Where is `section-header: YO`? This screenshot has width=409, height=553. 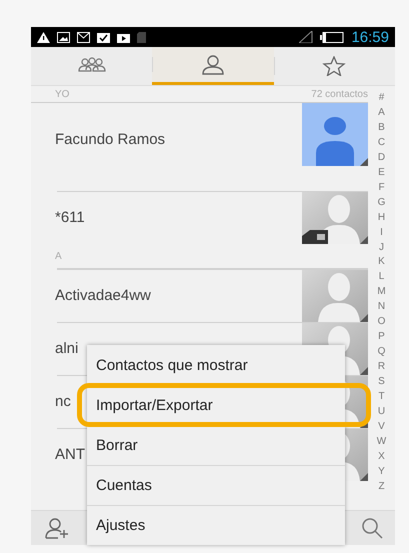
section-header: YO is located at coordinates (62, 94).